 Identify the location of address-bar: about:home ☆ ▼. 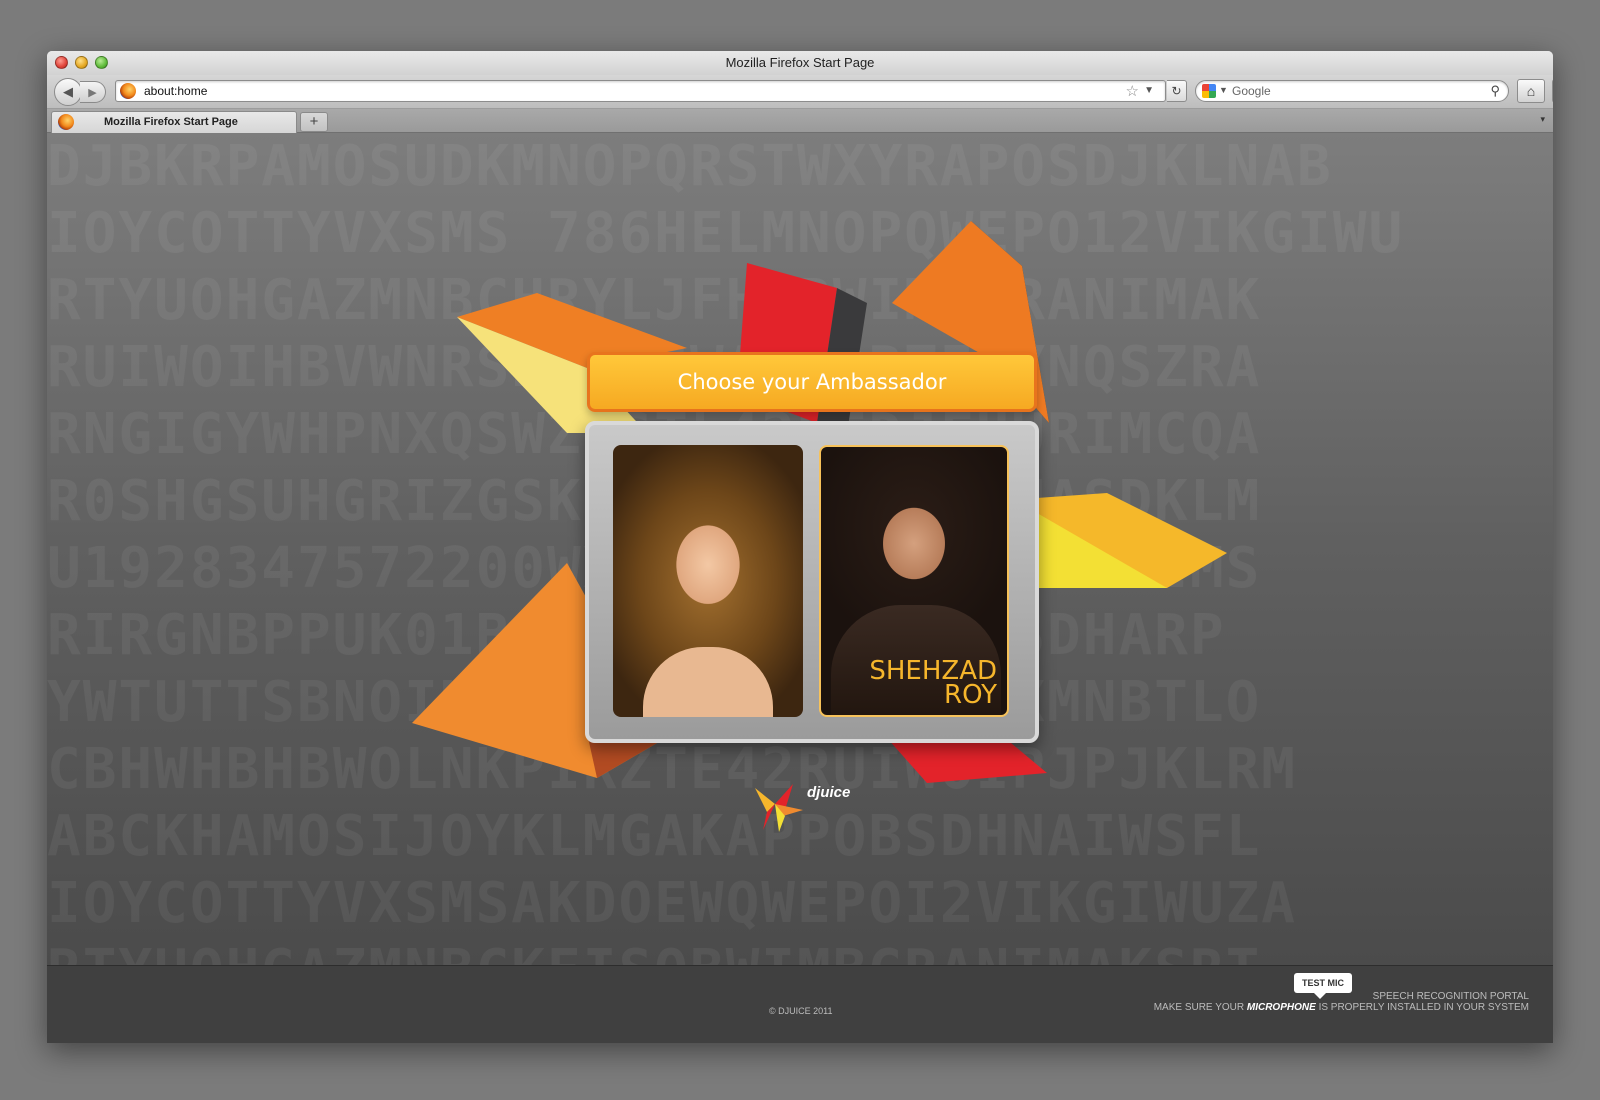
(640, 91).